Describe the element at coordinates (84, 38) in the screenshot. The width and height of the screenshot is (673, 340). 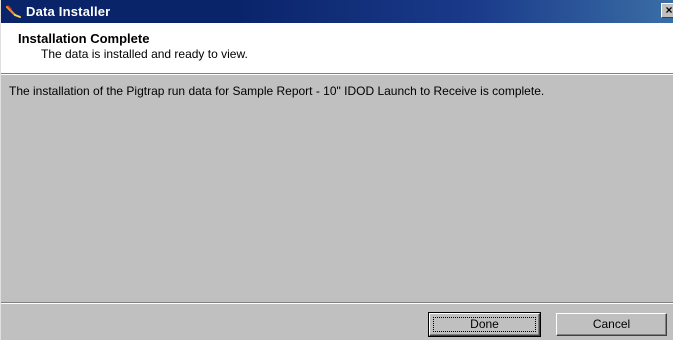
I see `header-title: Installation Complete` at that location.